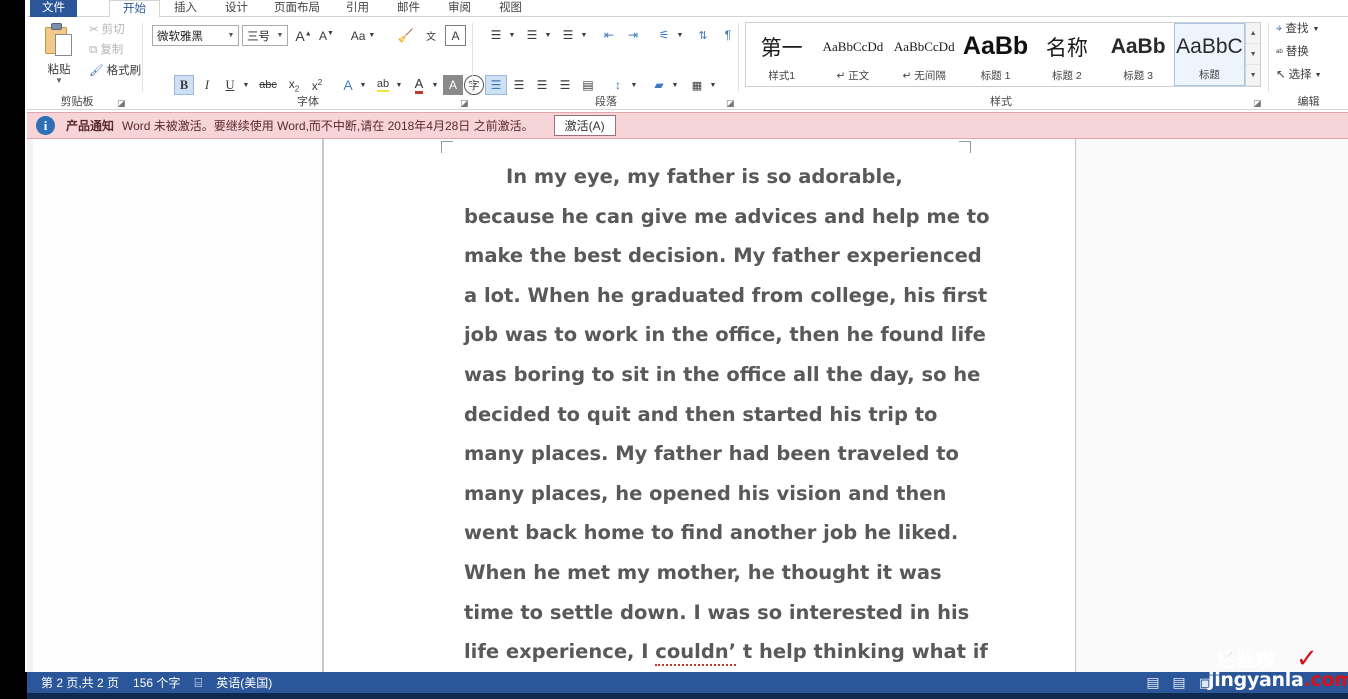 The height and width of the screenshot is (699, 1348). What do you see at coordinates (703, 35) in the screenshot?
I see `sort-button: ⇅` at bounding box center [703, 35].